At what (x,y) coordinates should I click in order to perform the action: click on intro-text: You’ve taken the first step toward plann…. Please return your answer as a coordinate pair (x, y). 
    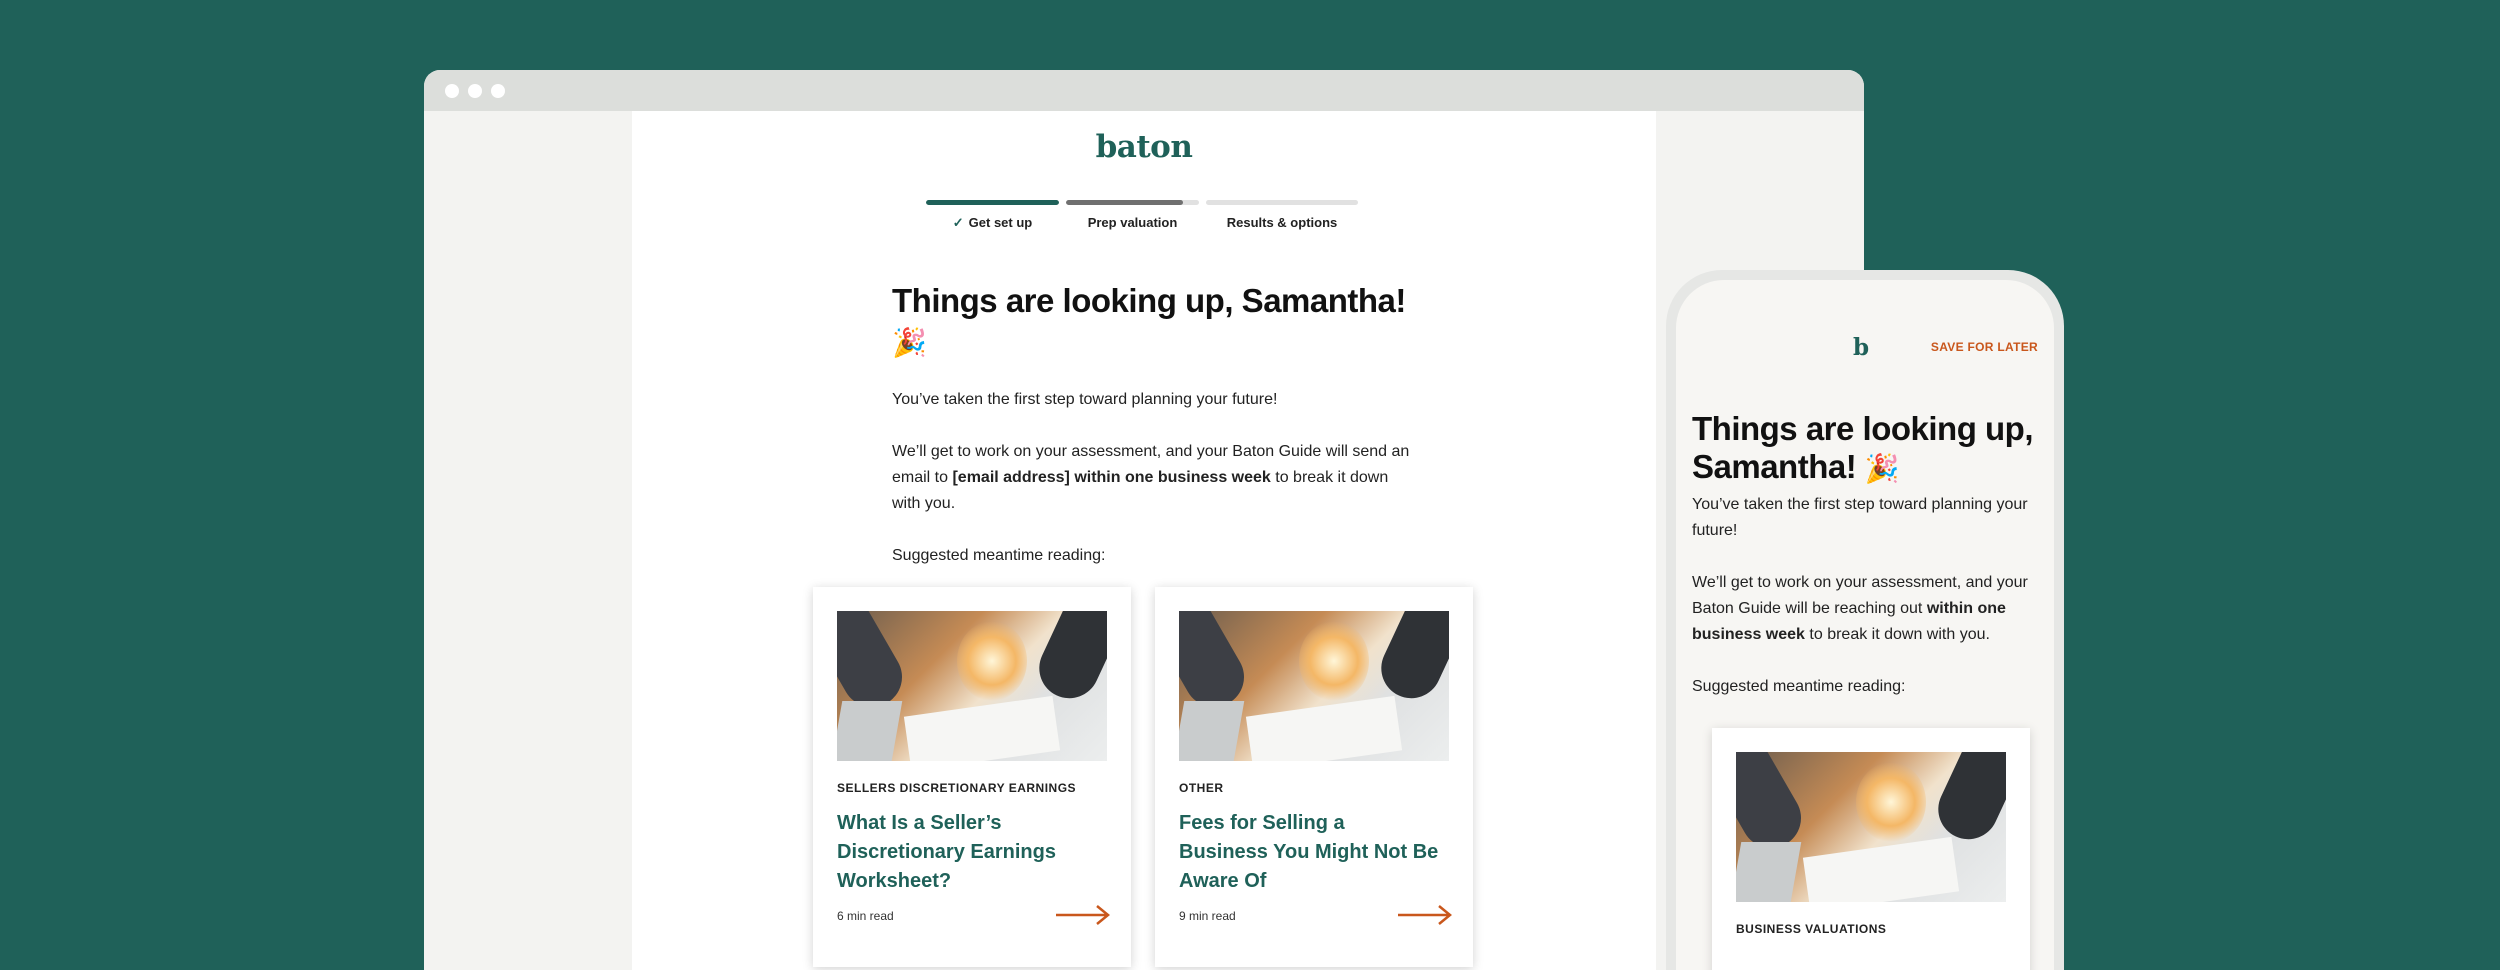
    Looking at the image, I should click on (1085, 399).